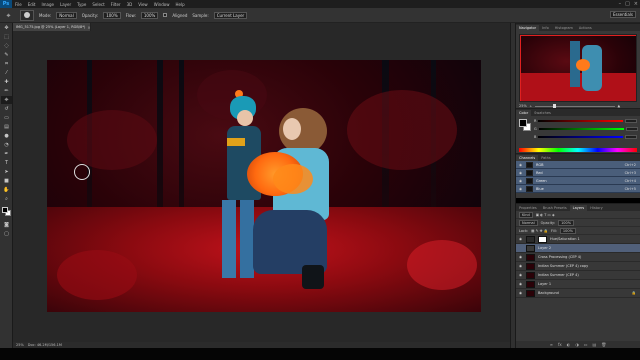 The width and height of the screenshot is (640, 360). What do you see at coordinates (6, 145) in the screenshot?
I see `dodge-tool-icon: ◔` at bounding box center [6, 145].